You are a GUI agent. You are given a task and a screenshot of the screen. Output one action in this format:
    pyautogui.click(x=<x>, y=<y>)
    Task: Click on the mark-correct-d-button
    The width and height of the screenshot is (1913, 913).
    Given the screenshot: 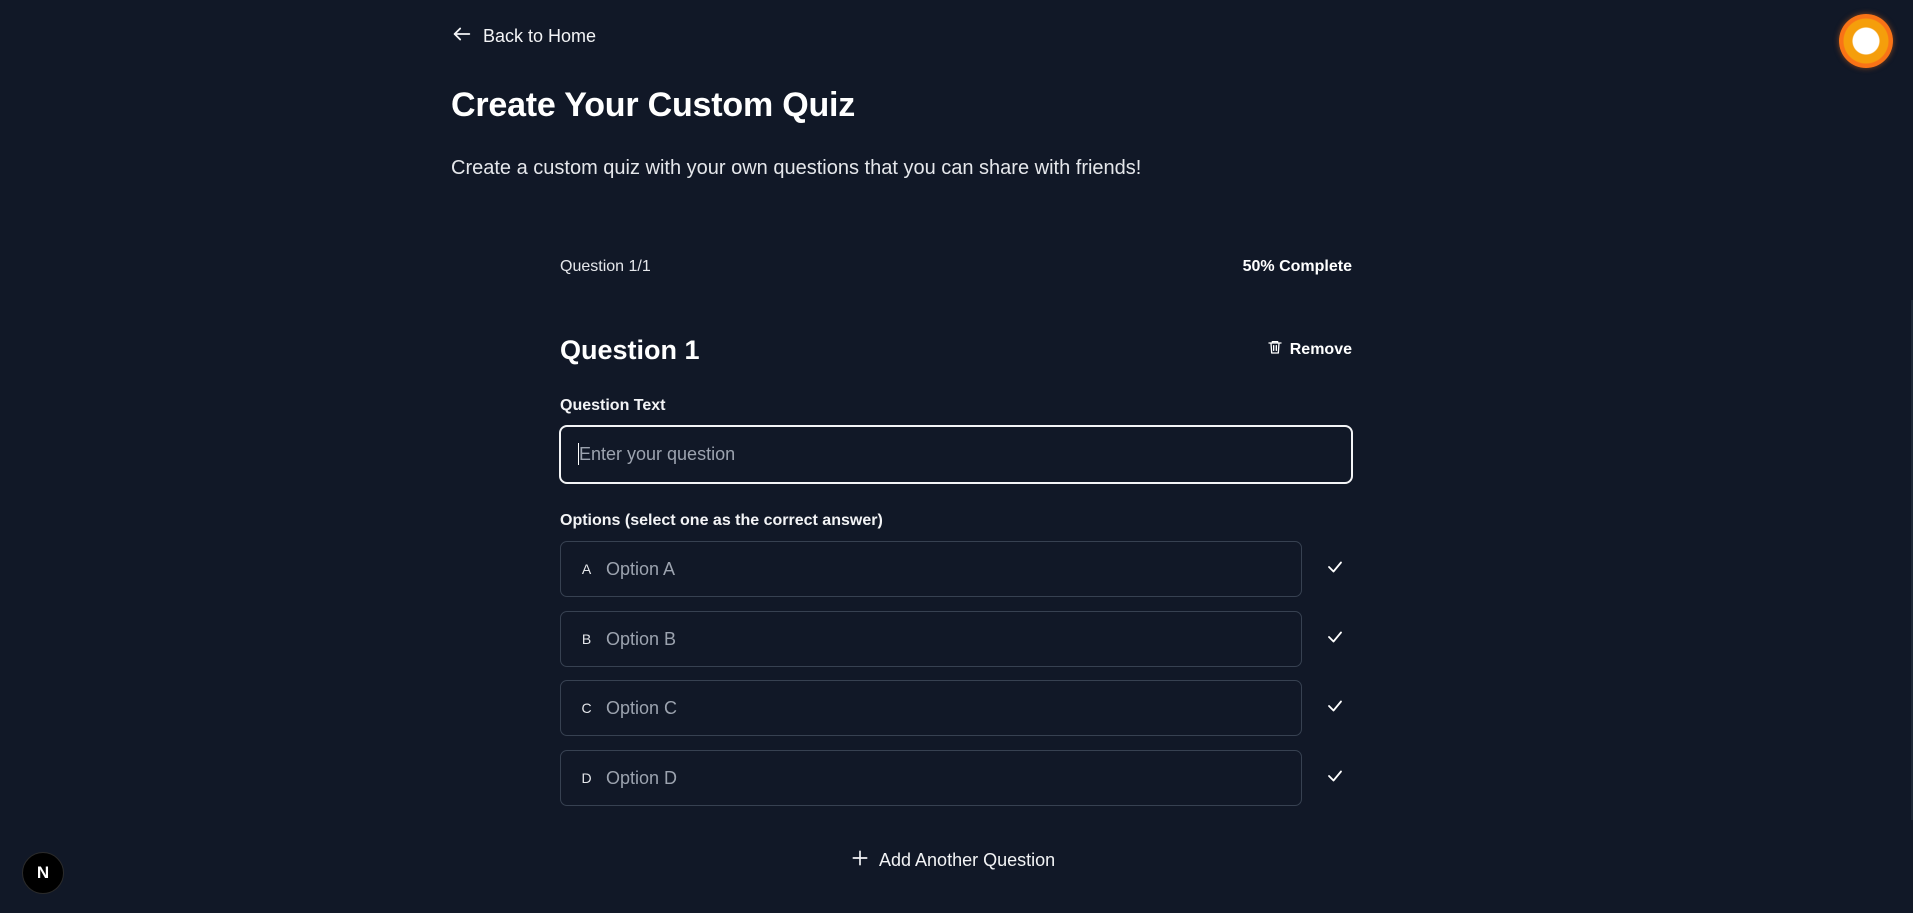 What is the action you would take?
    pyautogui.click(x=1335, y=778)
    